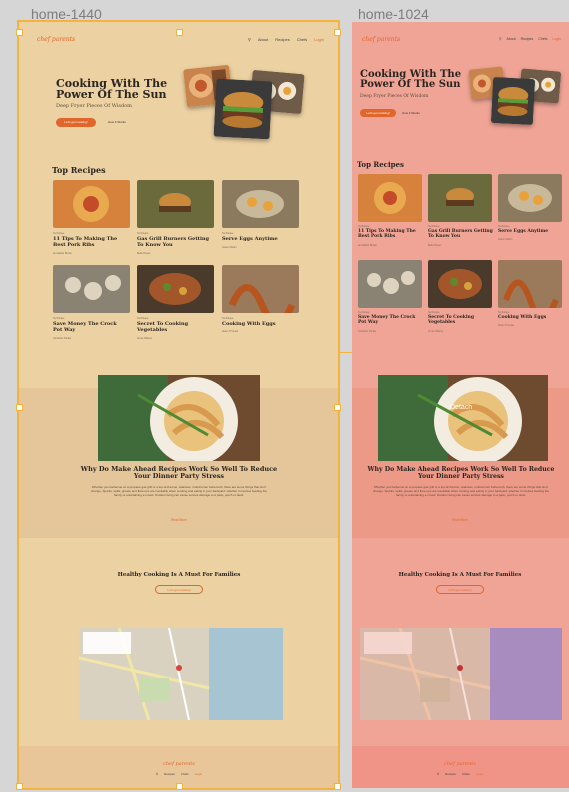 This screenshot has height=792, width=569. Describe the element at coordinates (460, 42) in the screenshot. I see `nav-bar: chef parents ⚲ About Recipes Chefs Login` at that location.